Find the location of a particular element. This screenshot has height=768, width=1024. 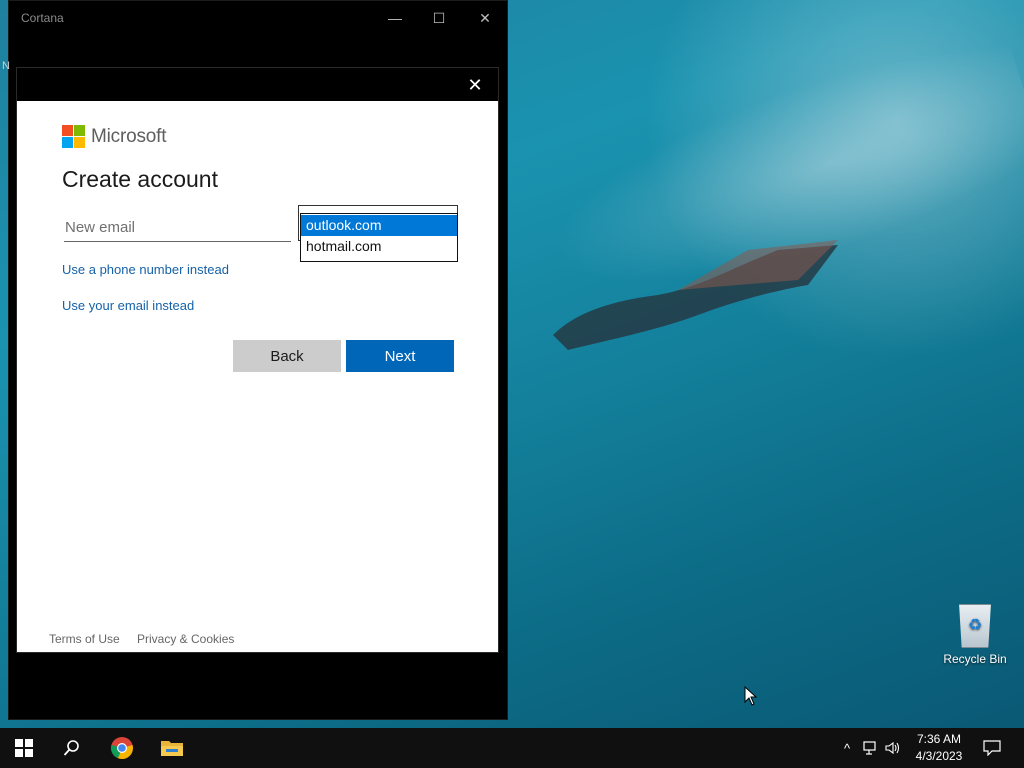

notification-icon is located at coordinates (992, 748).